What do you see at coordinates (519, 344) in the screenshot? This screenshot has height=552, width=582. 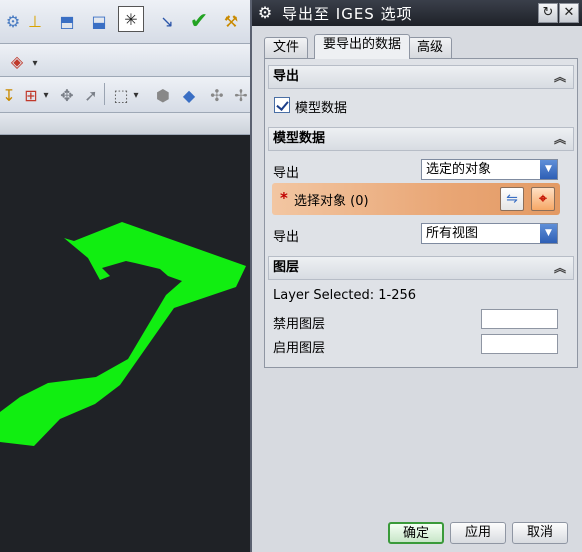 I see `enable-layer-input` at bounding box center [519, 344].